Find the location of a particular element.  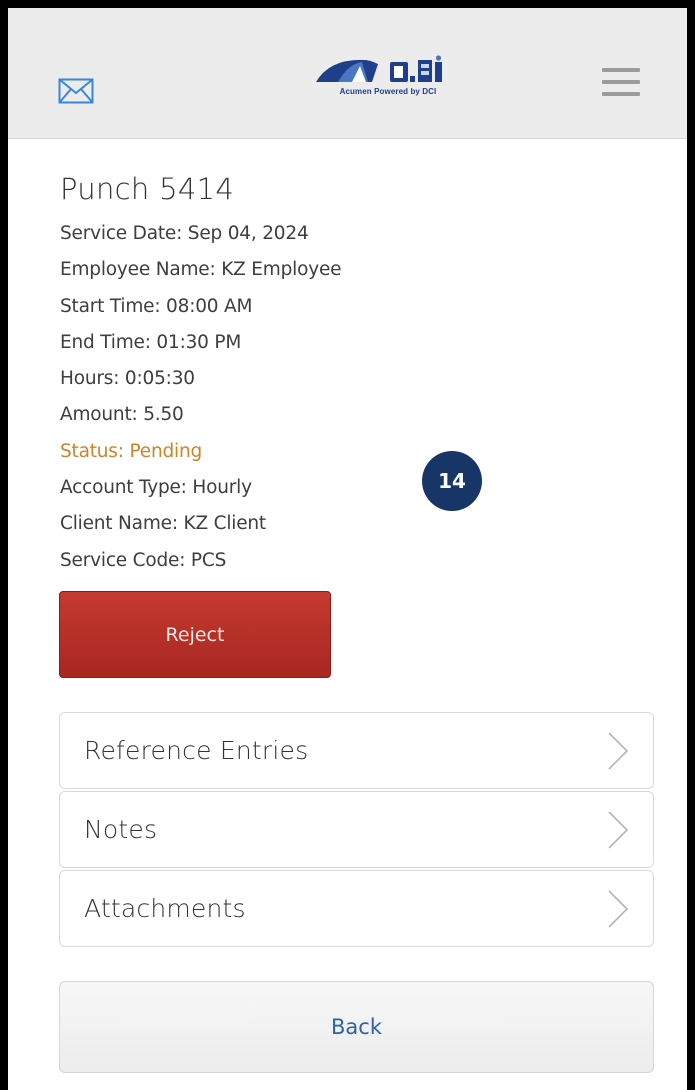

employee-name: Employee Name: KZ Employee is located at coordinates (201, 270).